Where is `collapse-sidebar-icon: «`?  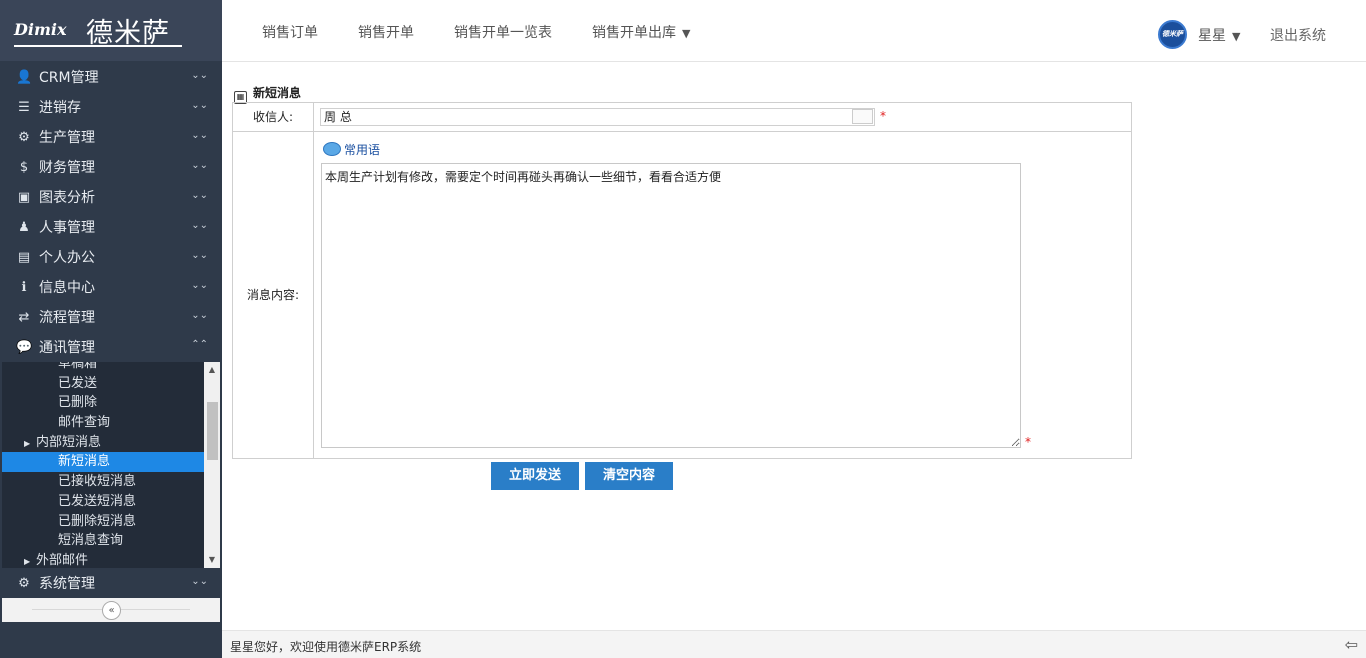 collapse-sidebar-icon: « is located at coordinates (111, 610).